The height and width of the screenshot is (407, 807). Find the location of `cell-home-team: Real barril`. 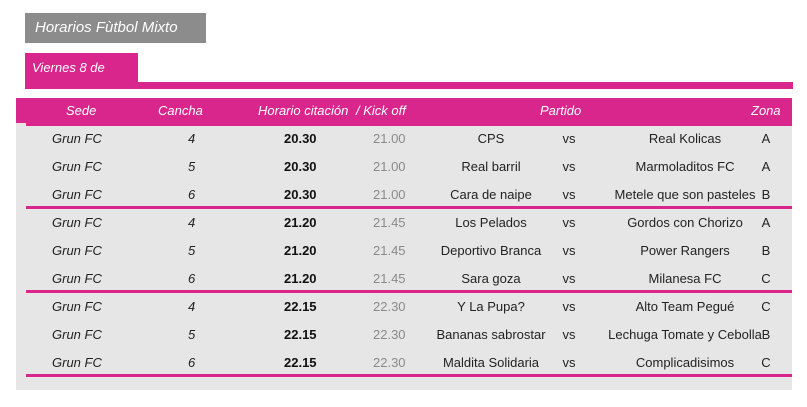

cell-home-team: Real barril is located at coordinates (491, 166).